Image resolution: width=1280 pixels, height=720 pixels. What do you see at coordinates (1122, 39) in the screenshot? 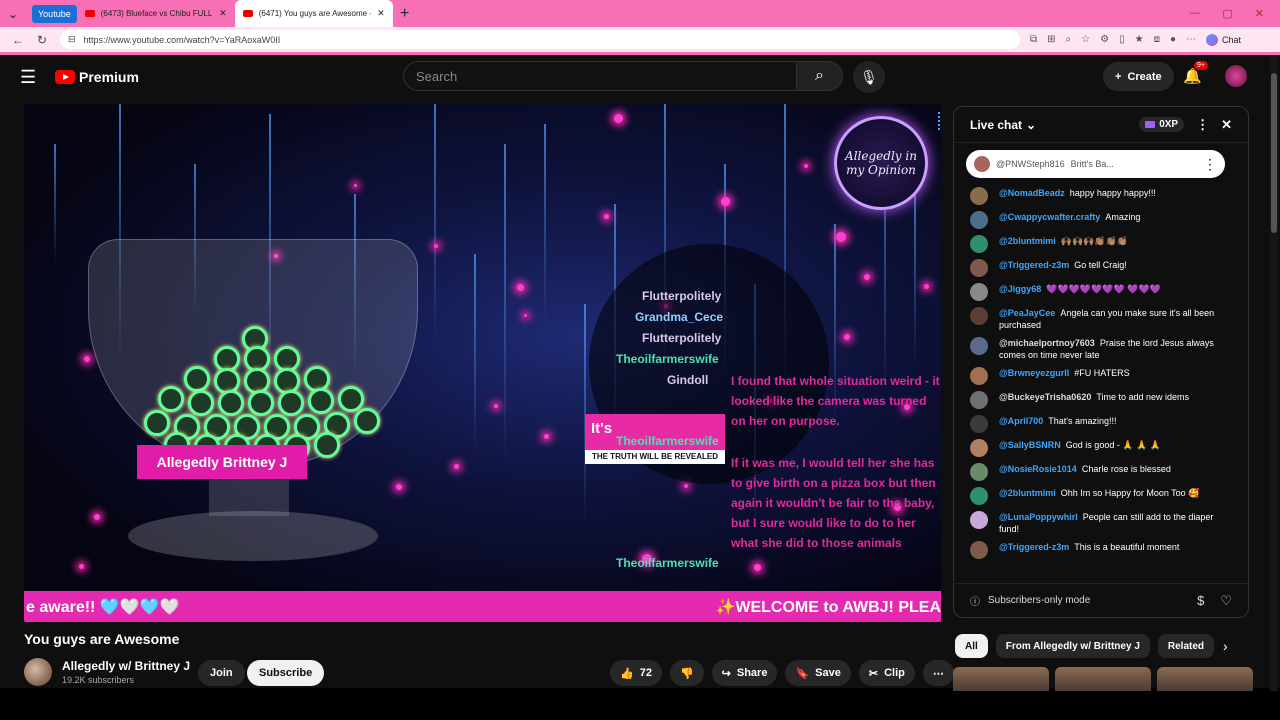
I see `split-screen-icon: ▯` at bounding box center [1122, 39].